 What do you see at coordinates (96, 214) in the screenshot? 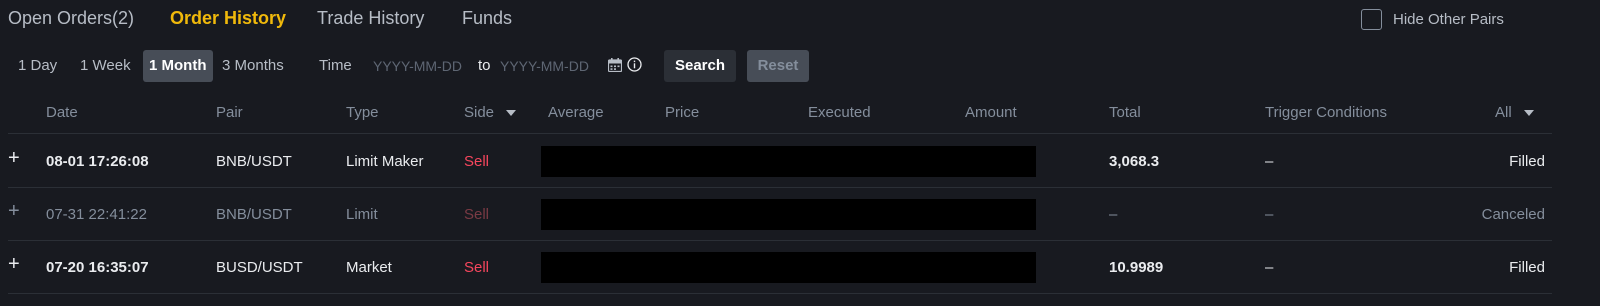
I see `order-date: 07-31 22:41:22` at bounding box center [96, 214].